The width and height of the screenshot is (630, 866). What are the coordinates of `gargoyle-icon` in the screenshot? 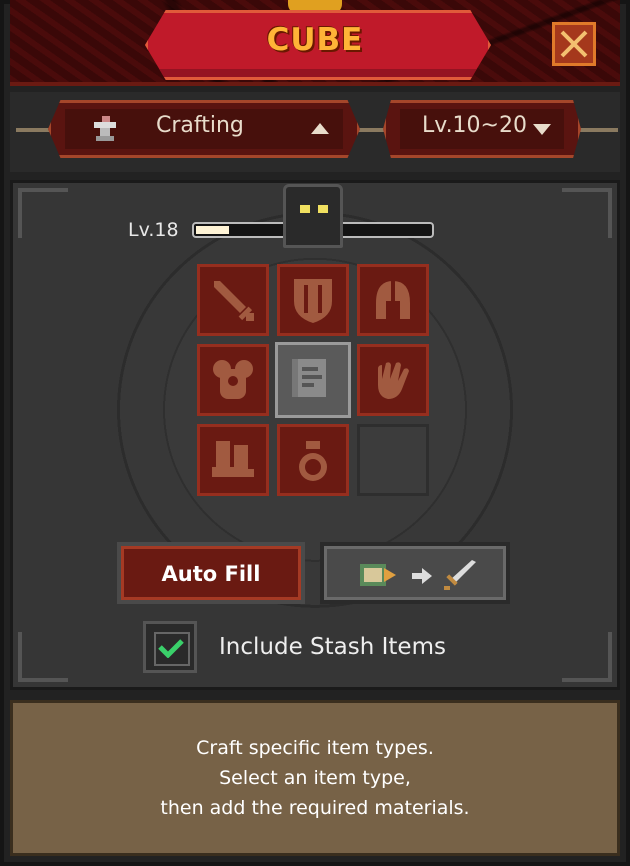 It's located at (313, 216).